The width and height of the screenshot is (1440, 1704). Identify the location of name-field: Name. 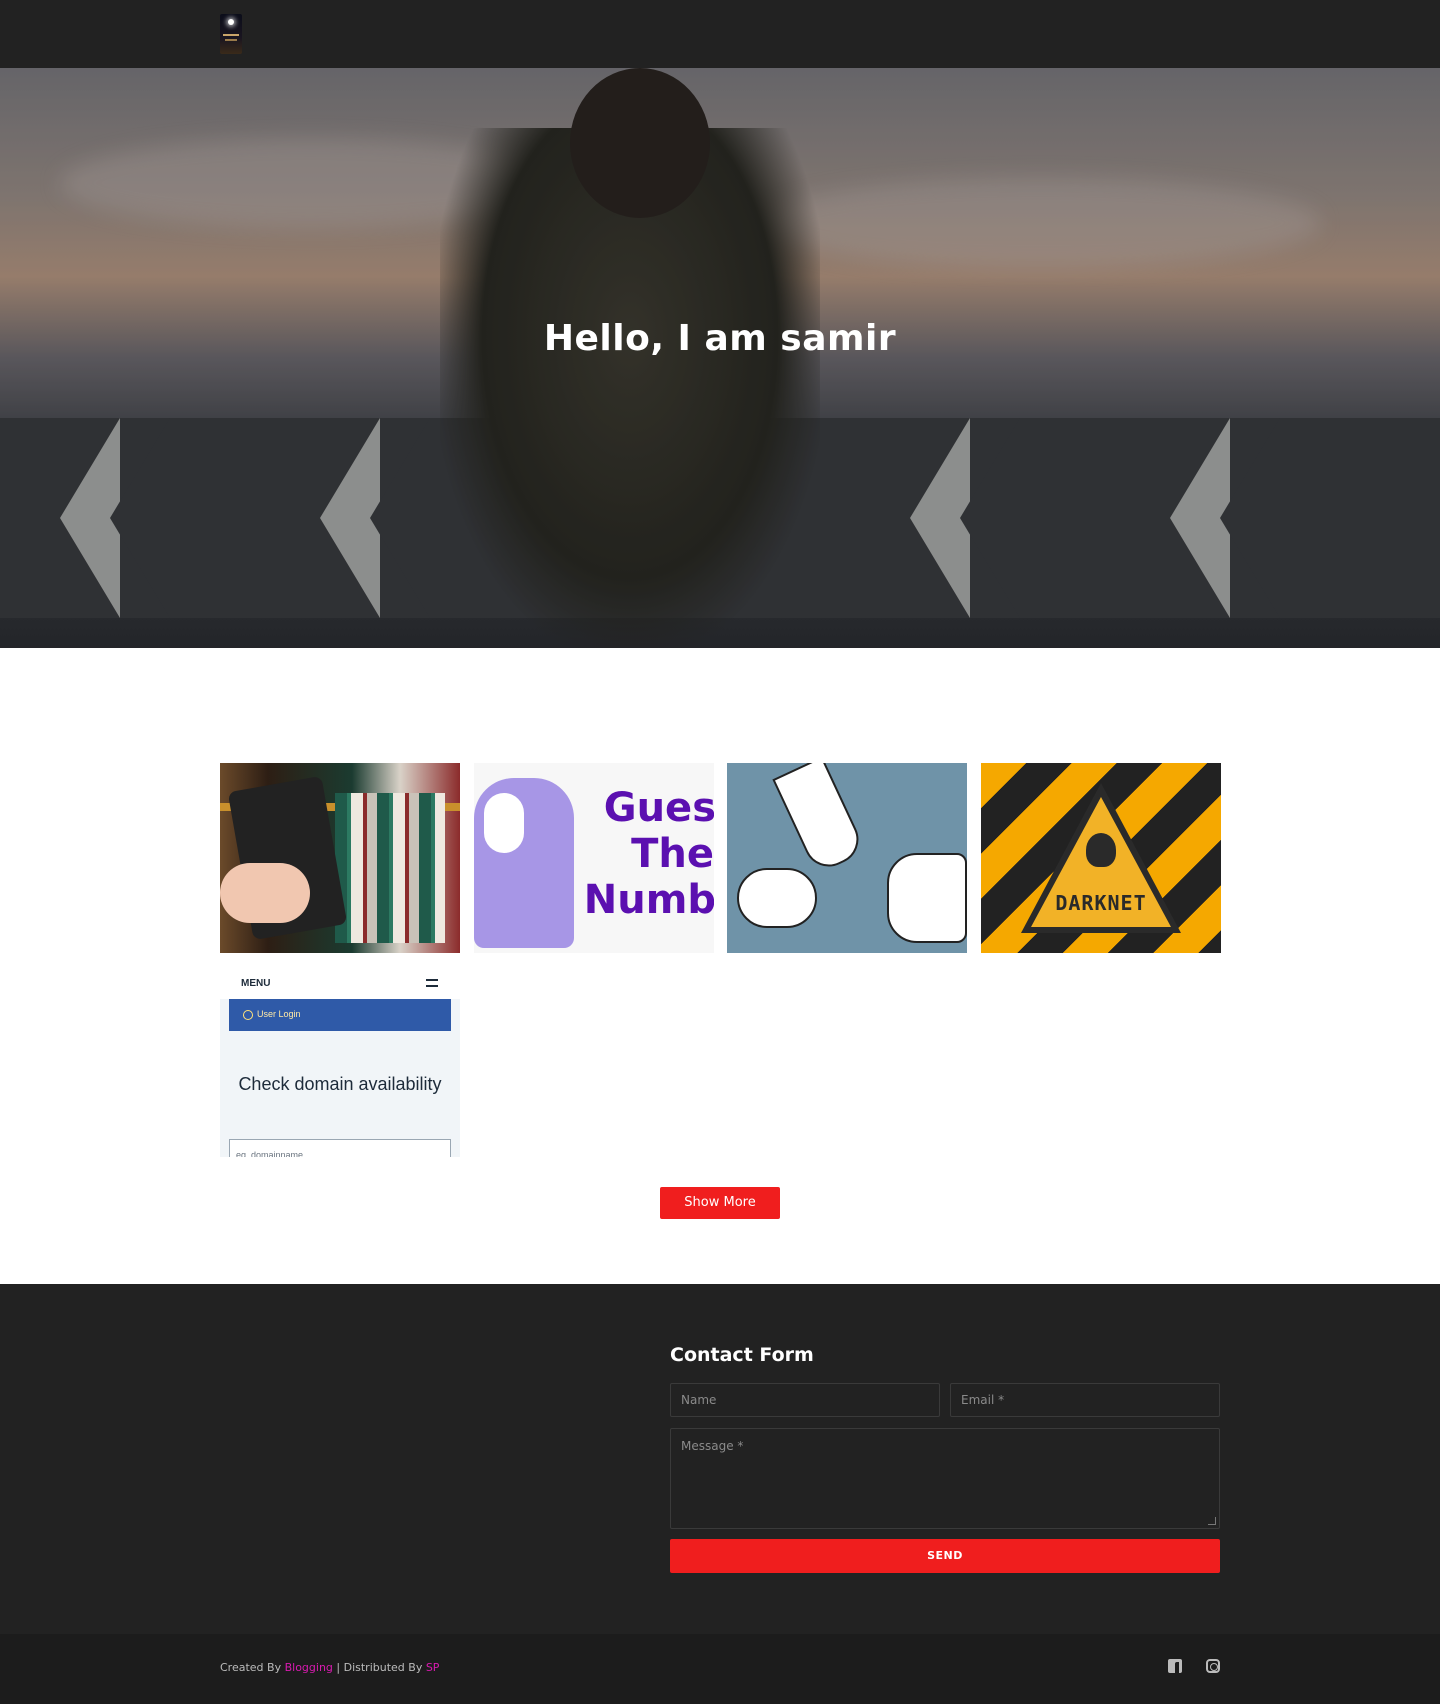
(805, 1400).